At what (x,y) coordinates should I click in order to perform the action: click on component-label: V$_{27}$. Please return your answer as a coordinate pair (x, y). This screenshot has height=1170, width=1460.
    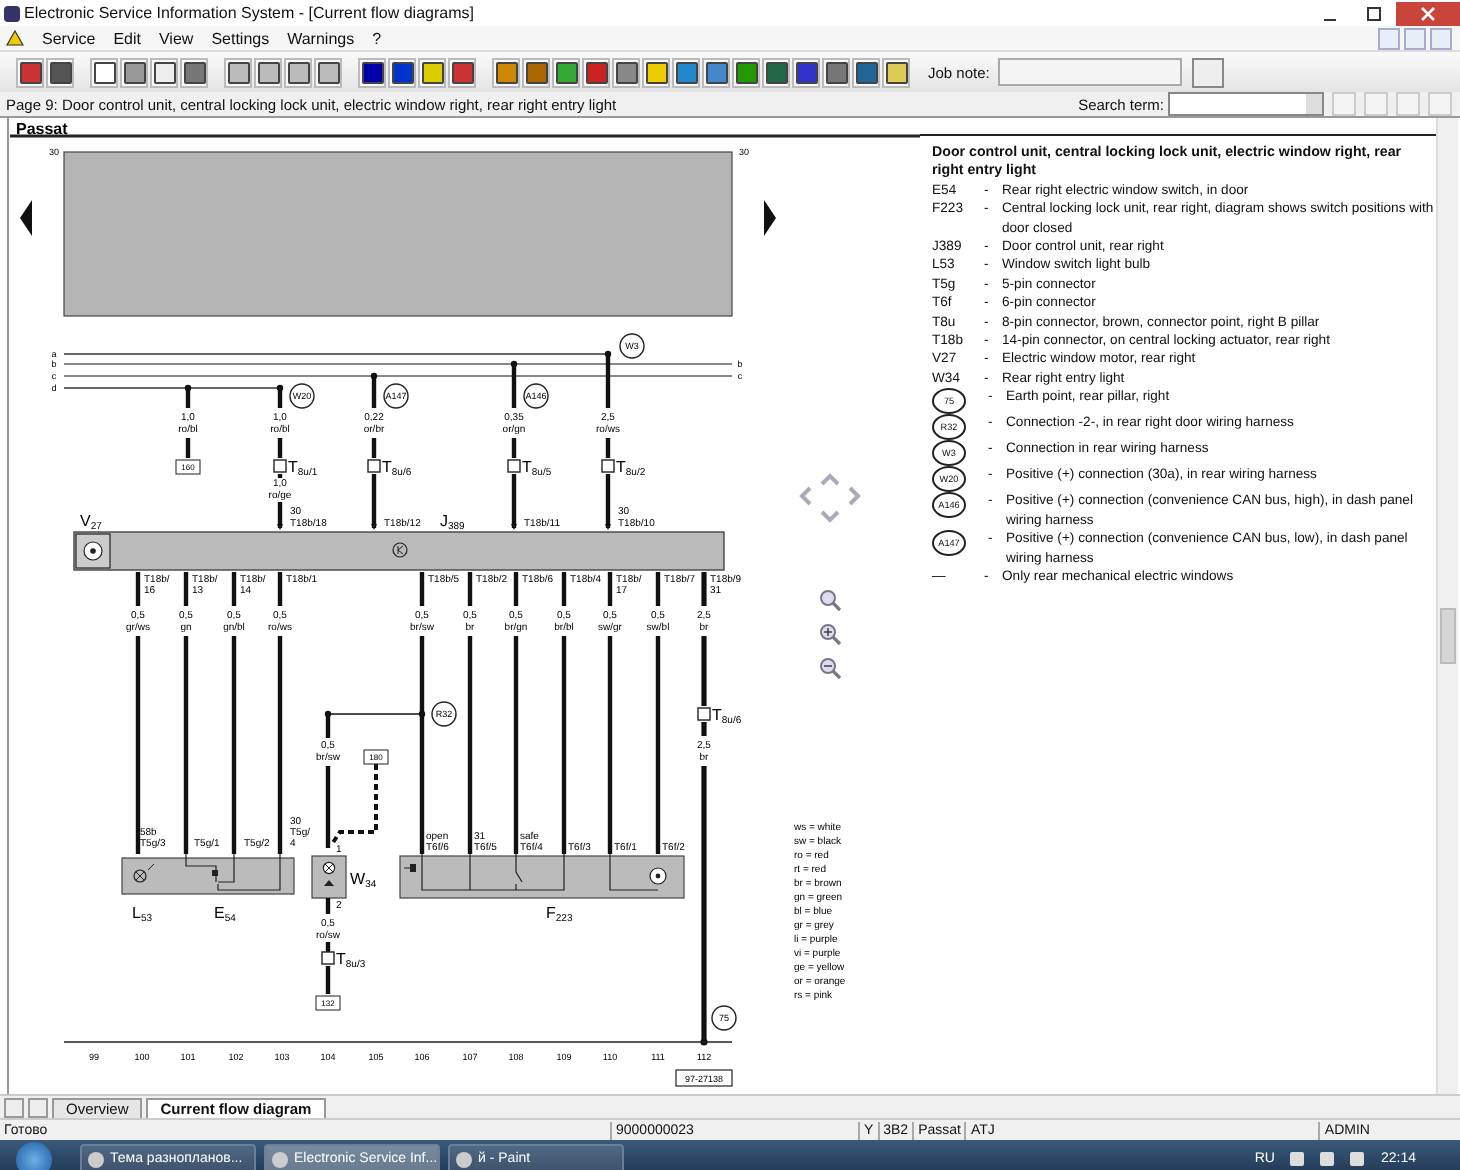
    Looking at the image, I should click on (91, 522).